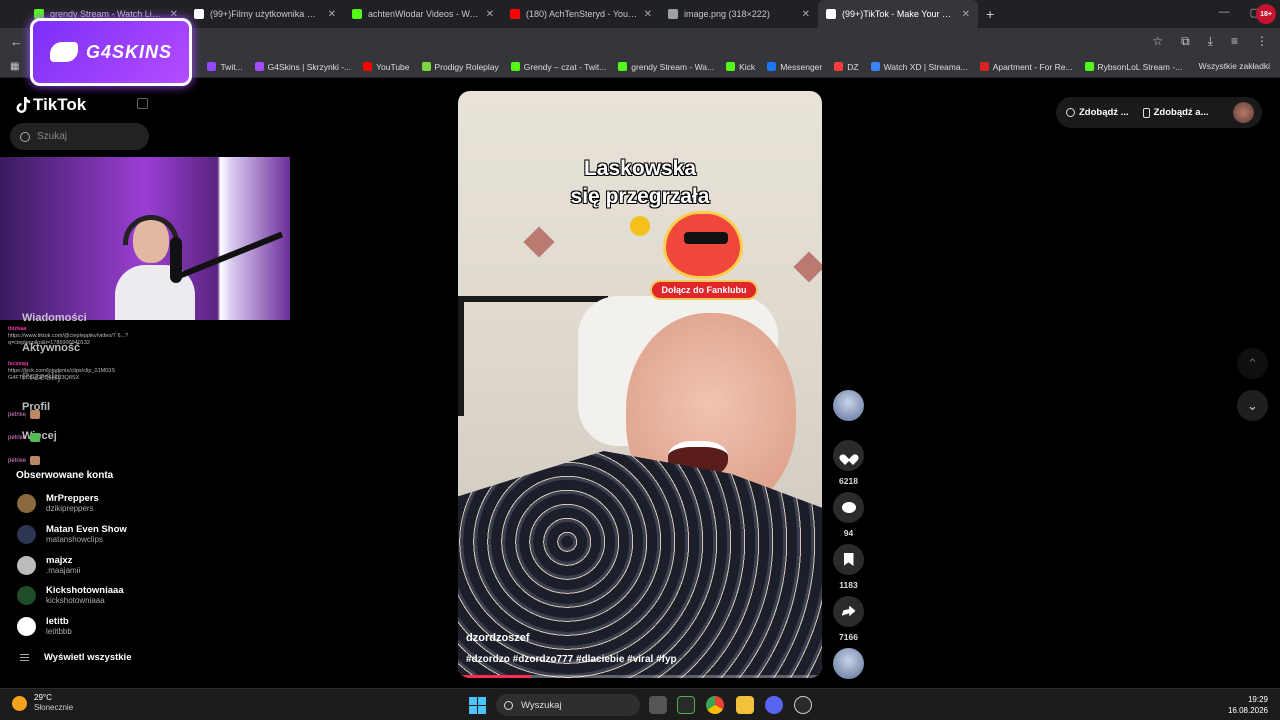 The width and height of the screenshot is (1280, 720). Describe the element at coordinates (65, 475) in the screenshot. I see `following-accounts-title: Obserwowane konta` at that location.